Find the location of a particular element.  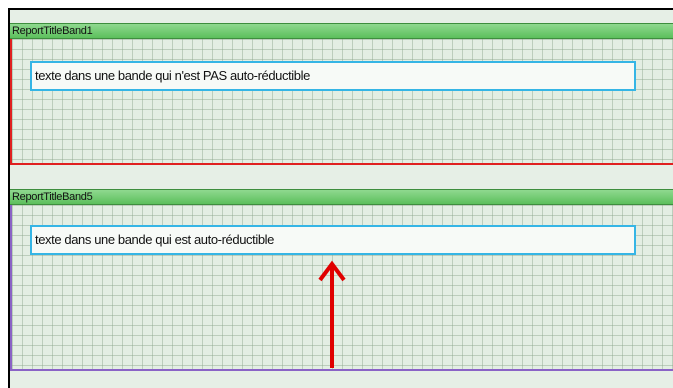

band-header-reporttitleband5: ReportTitleBand5 is located at coordinates (341, 197).